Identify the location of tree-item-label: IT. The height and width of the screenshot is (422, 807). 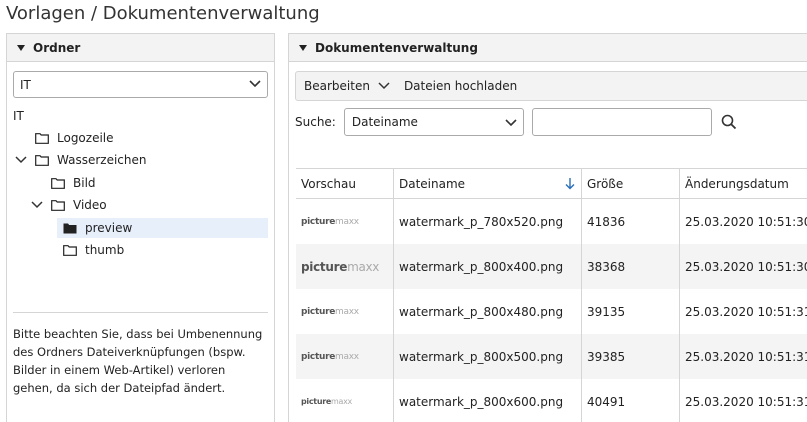
(18, 116).